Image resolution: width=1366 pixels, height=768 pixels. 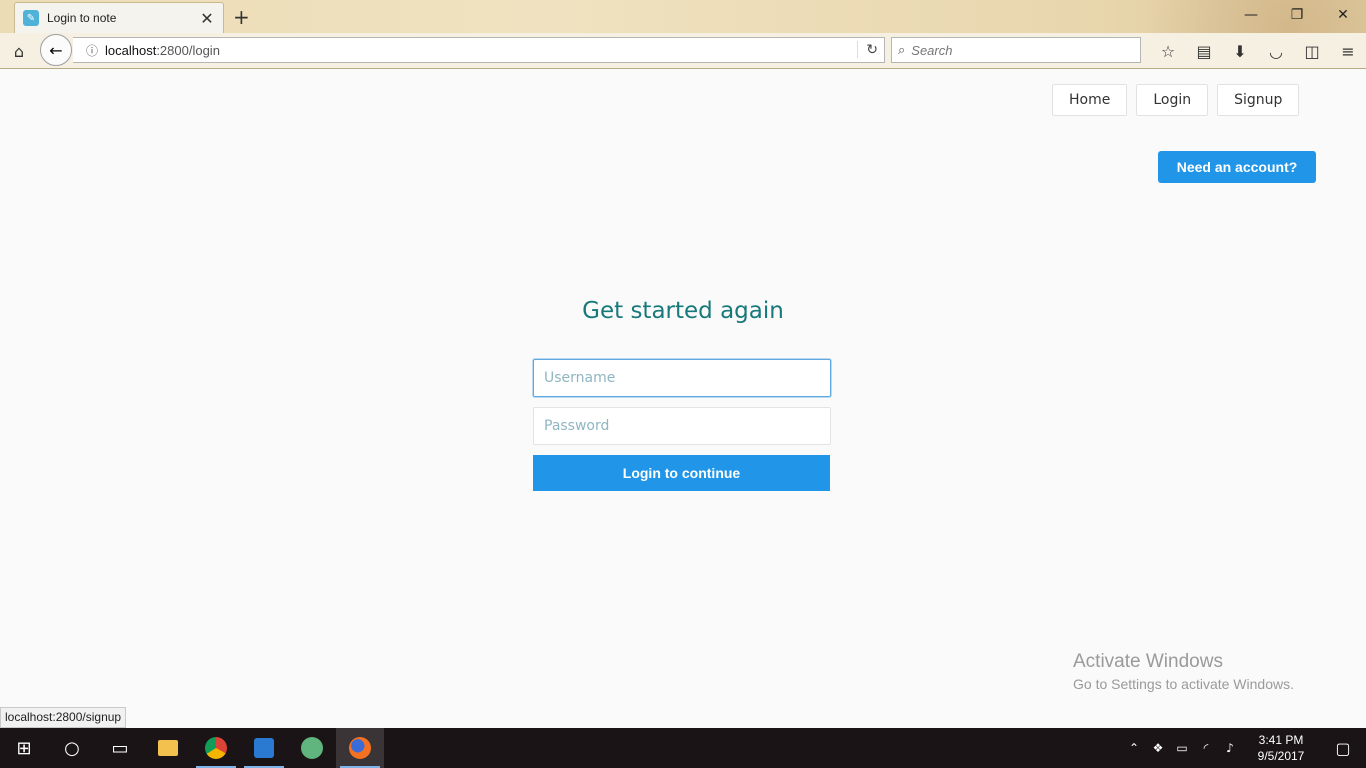 I want to click on watermark-title: Activate Windows, so click(x=1148, y=661).